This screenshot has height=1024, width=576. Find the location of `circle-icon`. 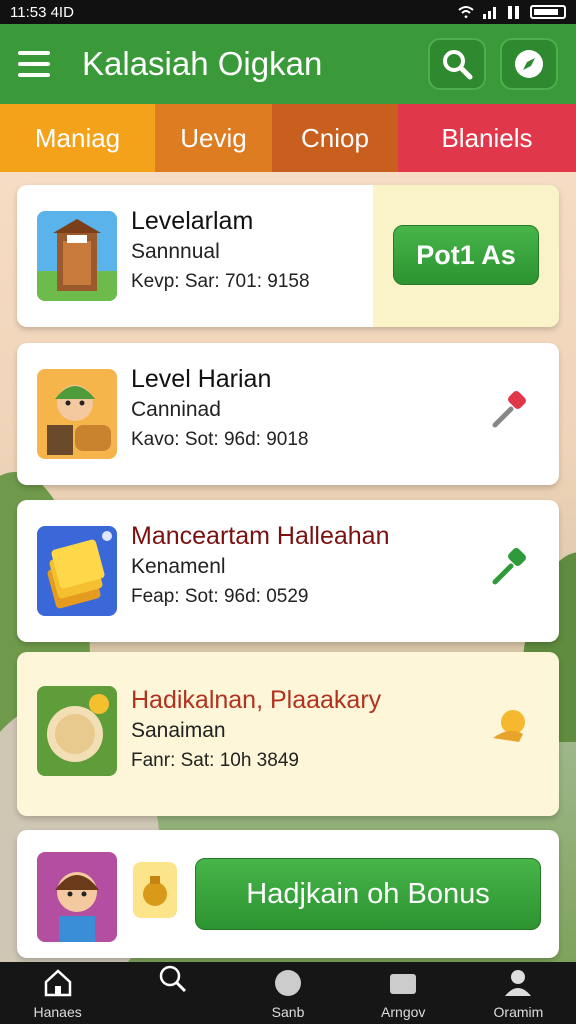

circle-icon is located at coordinates (288, 983).